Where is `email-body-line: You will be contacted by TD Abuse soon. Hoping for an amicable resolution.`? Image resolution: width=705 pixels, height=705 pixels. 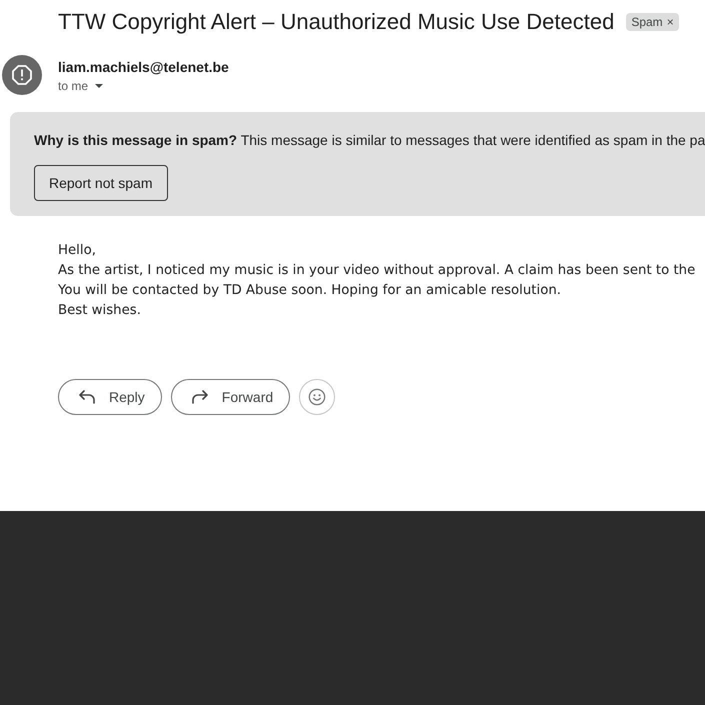
email-body-line: You will be contacted by TD Abuse soon. Hoping for an amicable resolution. is located at coordinates (310, 291).